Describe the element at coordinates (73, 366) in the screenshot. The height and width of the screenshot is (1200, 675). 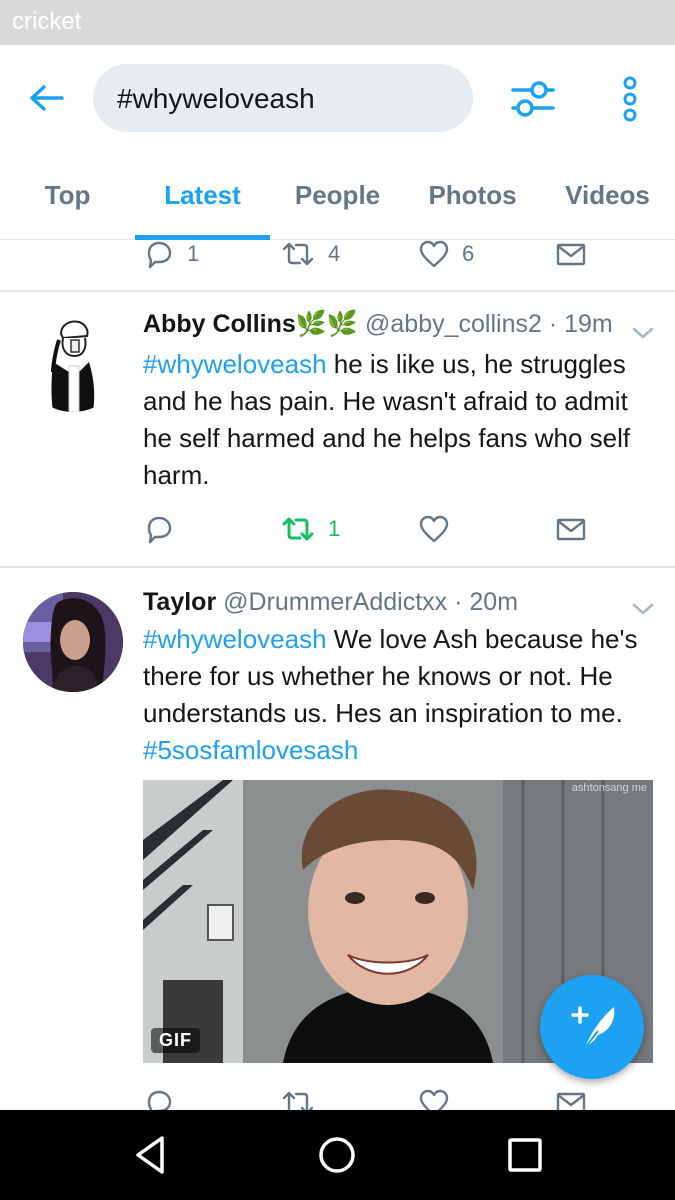
I see `avatar-sketch-image` at that location.